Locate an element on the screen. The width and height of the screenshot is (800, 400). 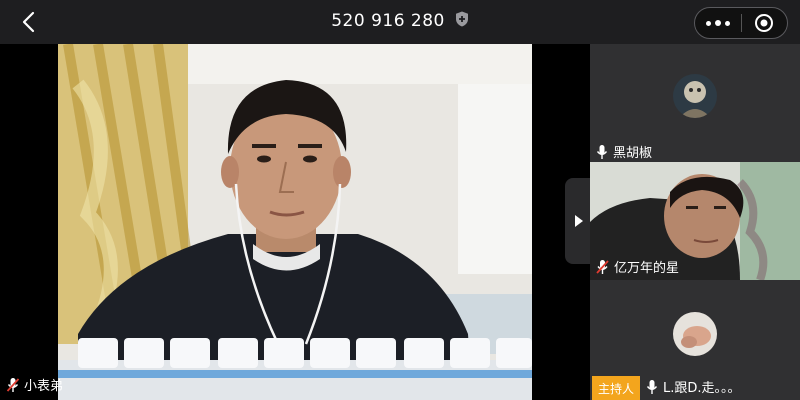
main-participant-label: 小表弟 is located at coordinates (34, 384).